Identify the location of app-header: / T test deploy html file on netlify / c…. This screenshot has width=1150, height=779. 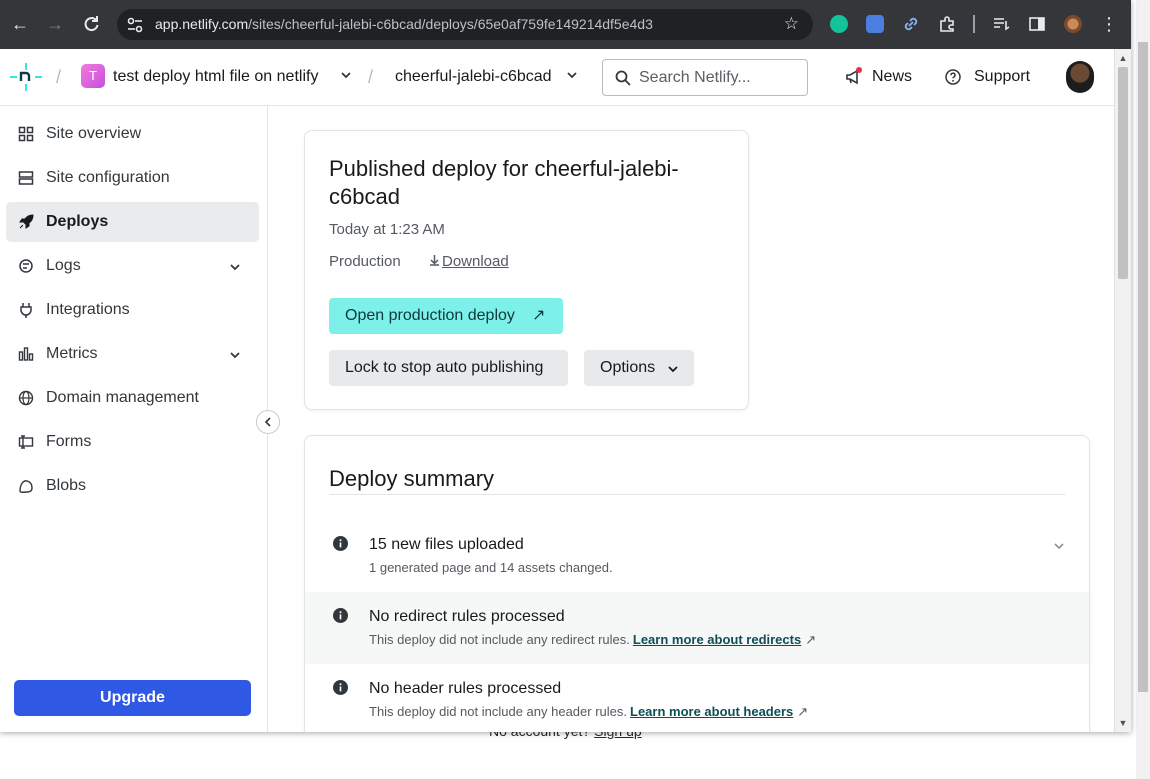
(557, 77).